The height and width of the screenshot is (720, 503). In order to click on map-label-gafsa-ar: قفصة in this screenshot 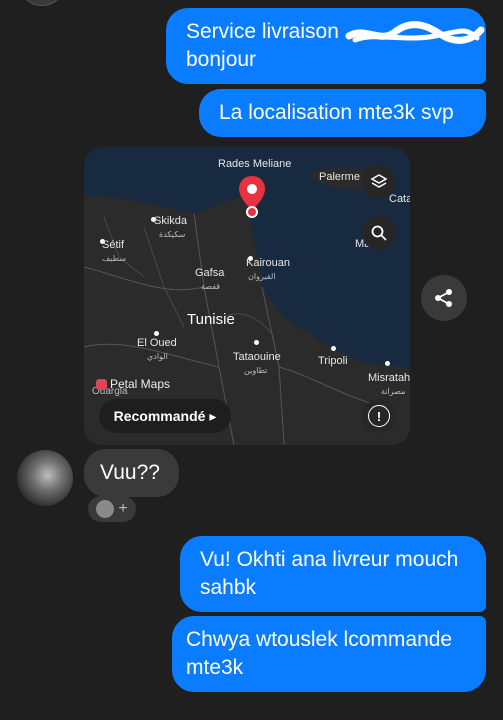, I will do `click(211, 286)`.